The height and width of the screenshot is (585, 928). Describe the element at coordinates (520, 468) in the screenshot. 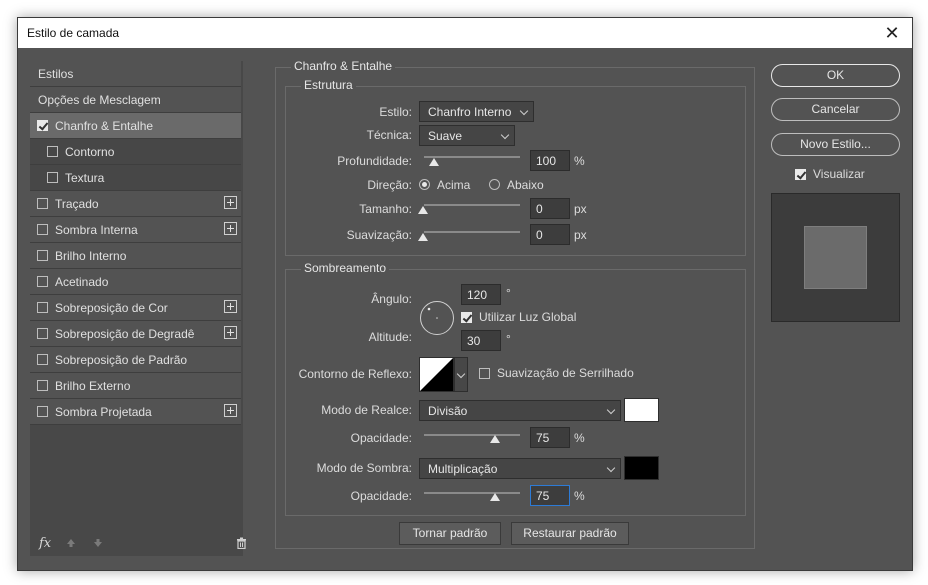

I see `shadow-mode-dropdown: Multiplicação` at that location.